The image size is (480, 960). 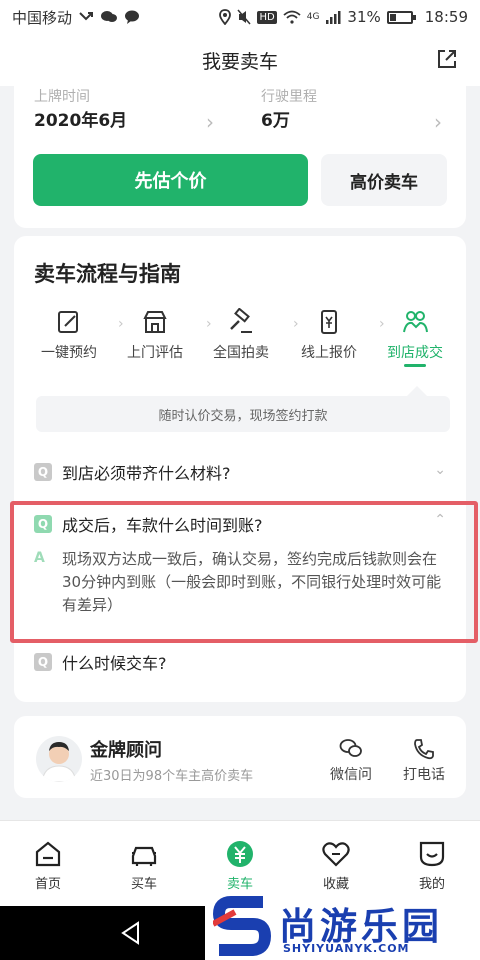 What do you see at coordinates (59, 759) in the screenshot?
I see `avatar` at bounding box center [59, 759].